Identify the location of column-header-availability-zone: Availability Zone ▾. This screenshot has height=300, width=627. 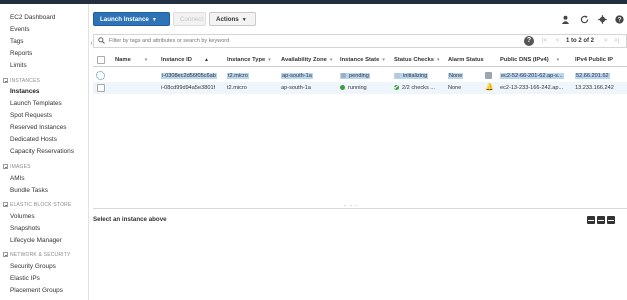
(306, 60).